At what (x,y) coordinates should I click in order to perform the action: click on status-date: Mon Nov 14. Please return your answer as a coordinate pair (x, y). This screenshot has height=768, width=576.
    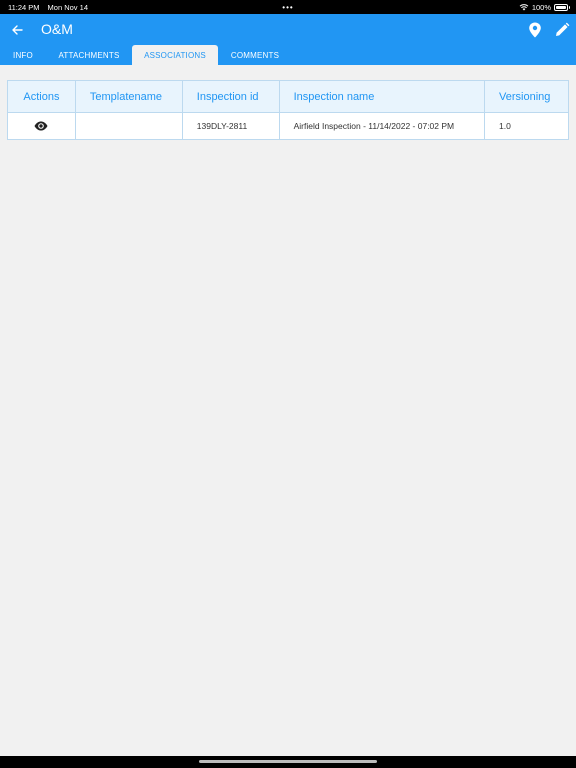
    Looking at the image, I should click on (67, 7).